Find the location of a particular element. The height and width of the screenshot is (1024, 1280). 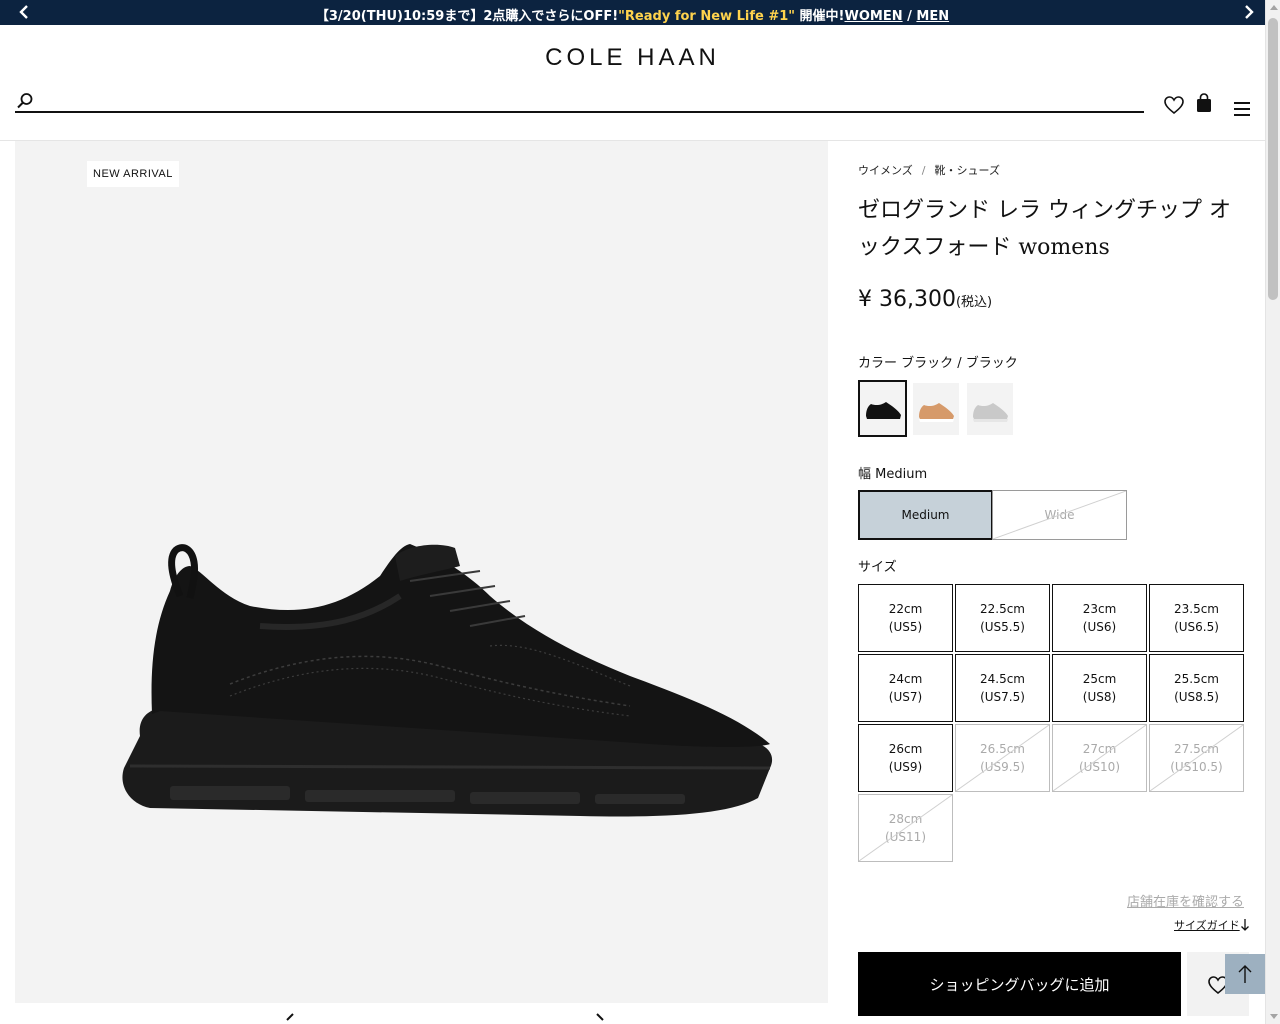

swatch-shoe-silver-icon is located at coordinates (990, 409).